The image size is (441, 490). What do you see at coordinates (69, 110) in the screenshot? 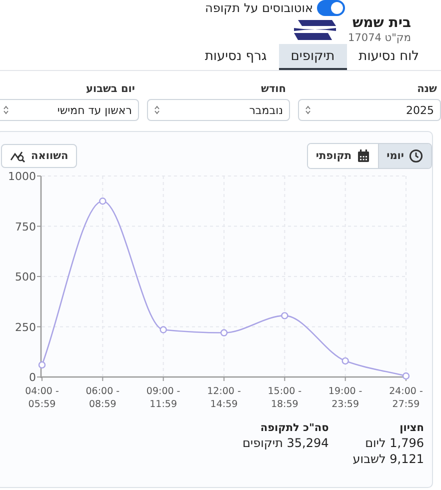
I see `select-field: ראשון עד חמישי` at bounding box center [69, 110].